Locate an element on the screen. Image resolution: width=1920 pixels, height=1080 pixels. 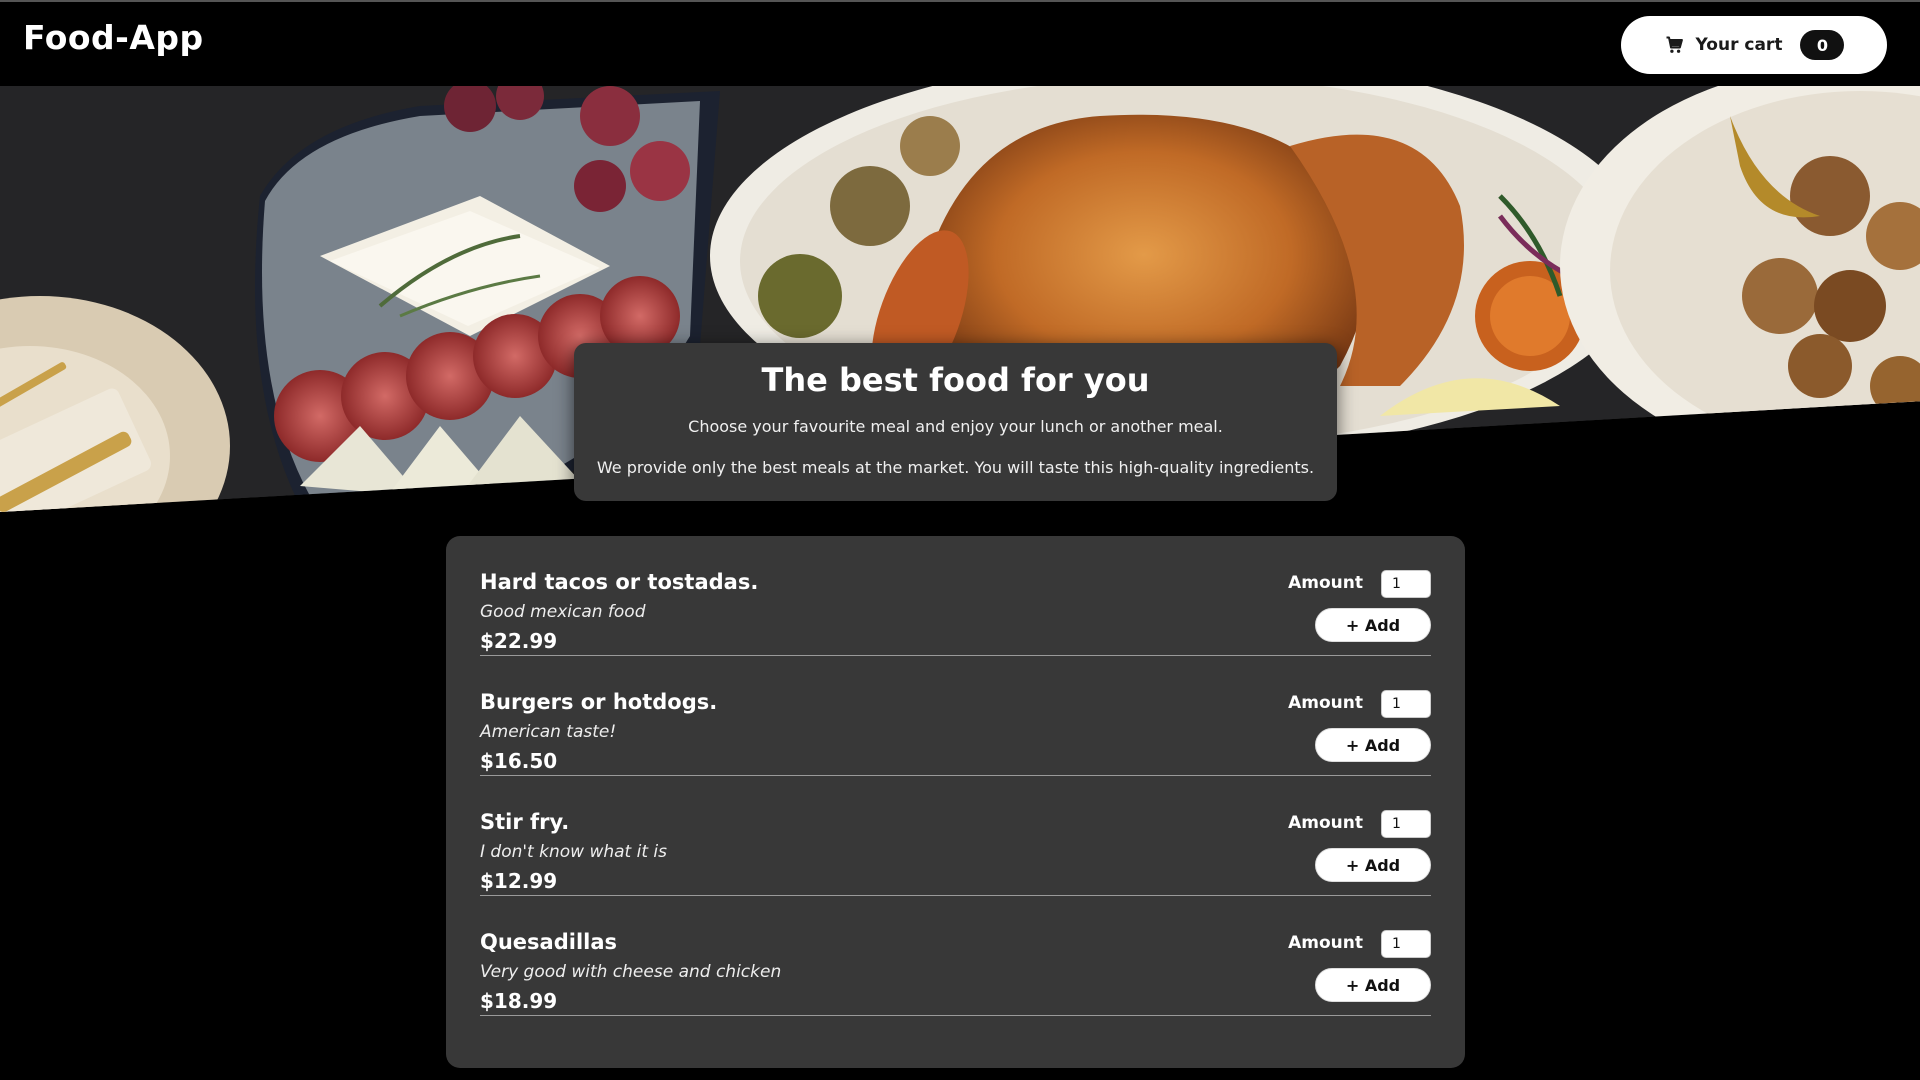
meal-price: $16.50 is located at coordinates (519, 761).